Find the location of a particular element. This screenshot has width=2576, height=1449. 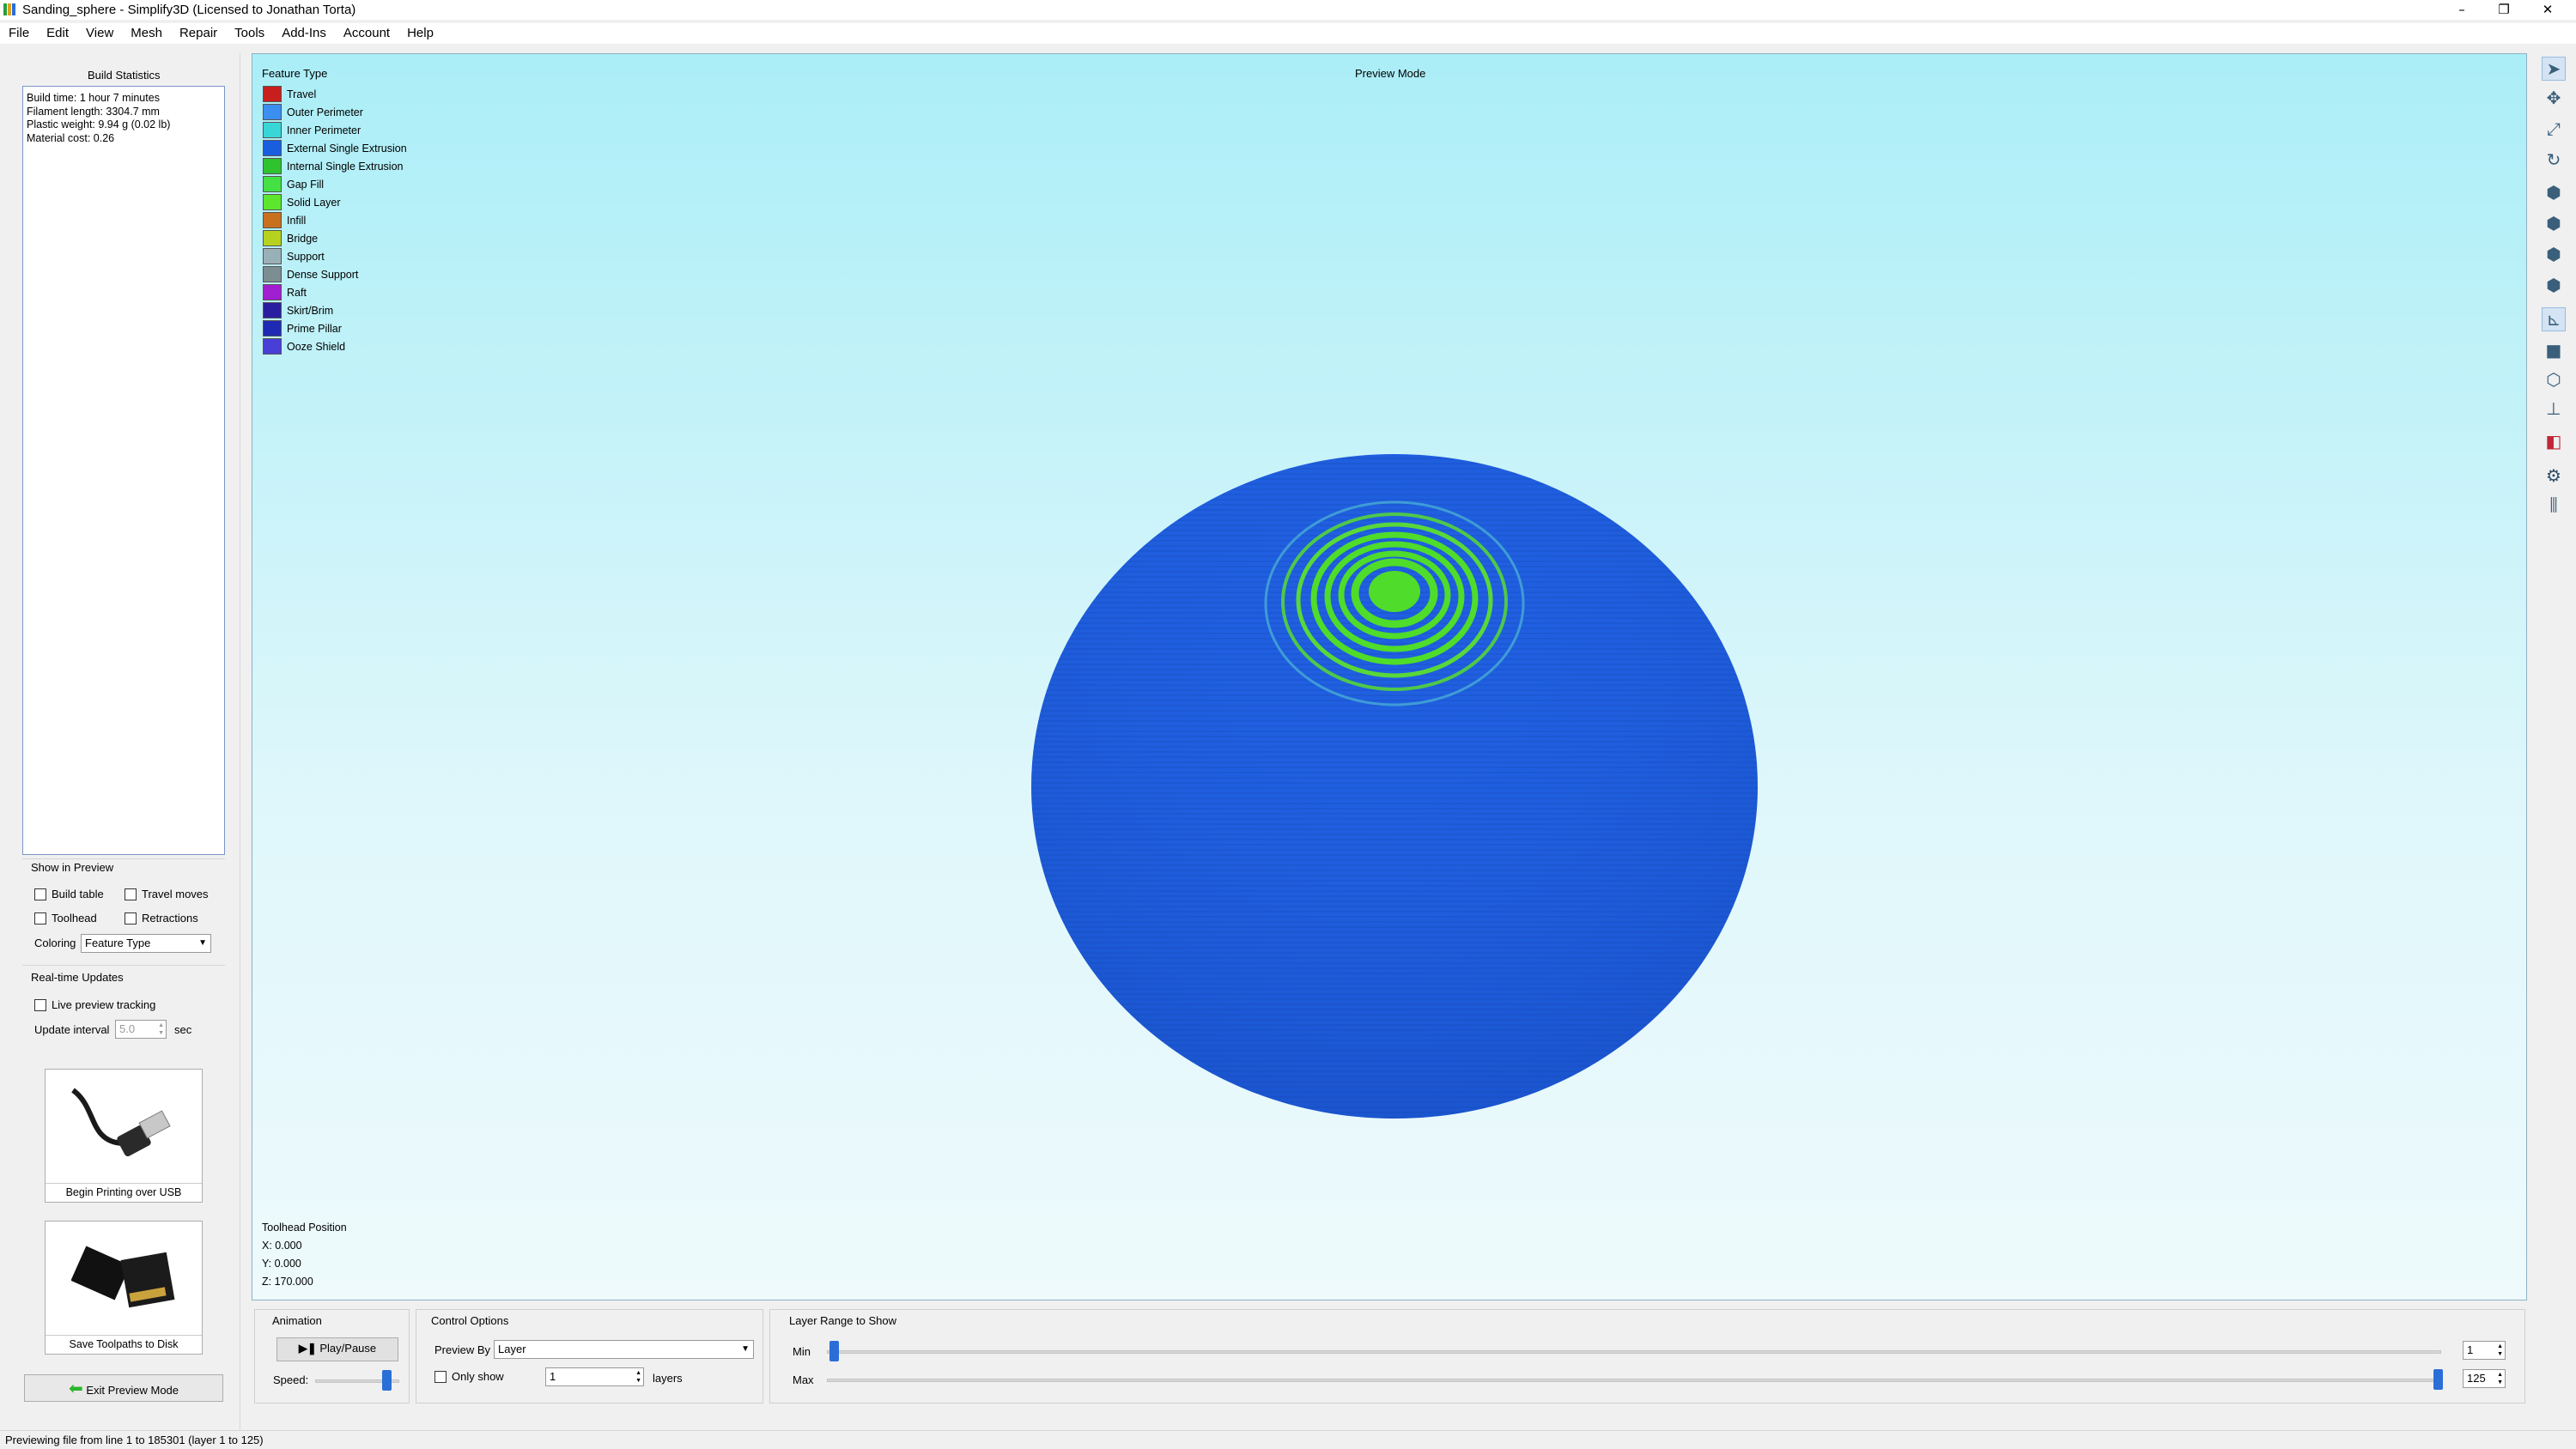

usb-cable-icon is located at coordinates (121, 1122).